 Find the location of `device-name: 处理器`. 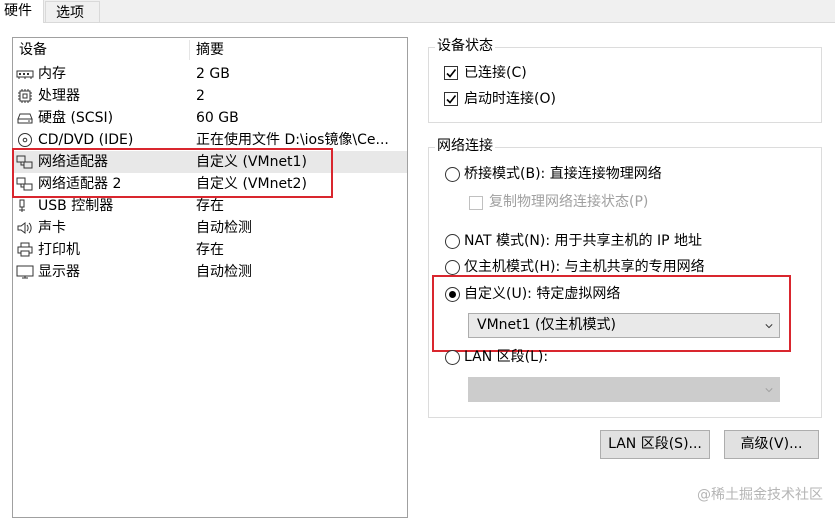

device-name: 处理器 is located at coordinates (59, 96).